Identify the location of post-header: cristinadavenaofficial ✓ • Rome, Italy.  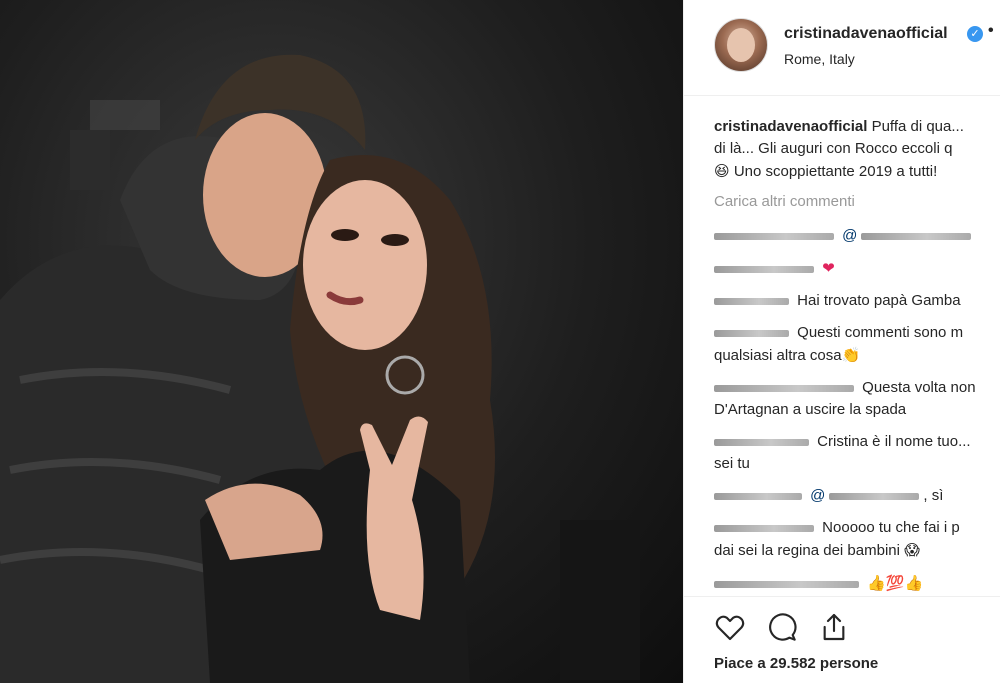
(842, 48).